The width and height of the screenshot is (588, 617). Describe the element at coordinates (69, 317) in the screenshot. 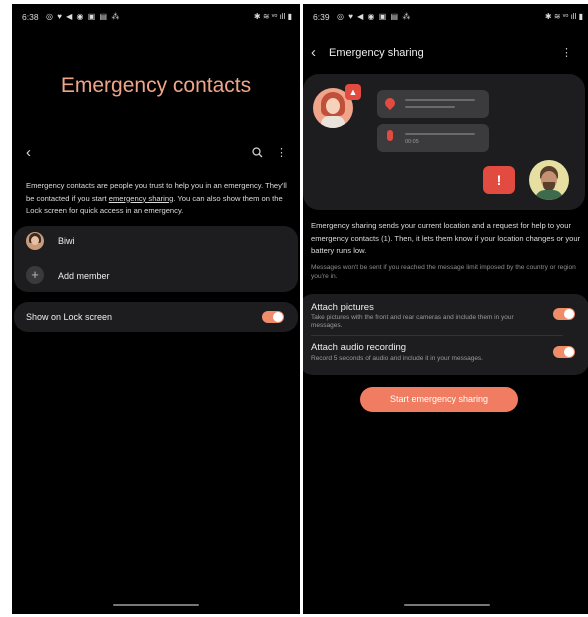

I see `lock-screen-label: Show on Lock screen` at that location.